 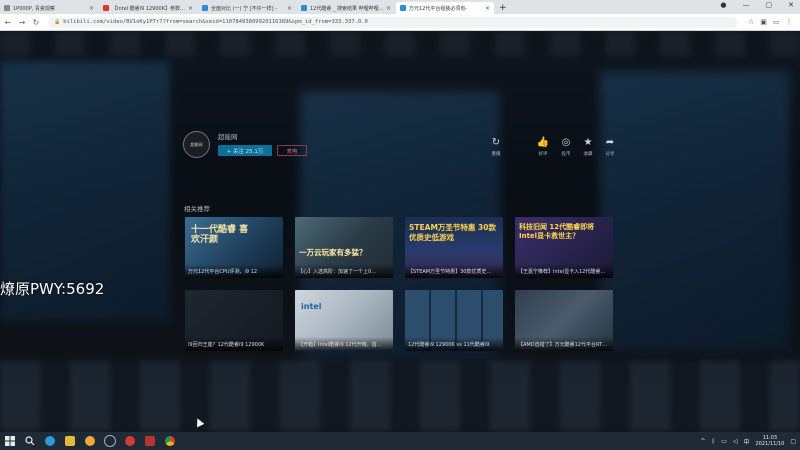 I want to click on charge-button: 充电, so click(x=292, y=150).